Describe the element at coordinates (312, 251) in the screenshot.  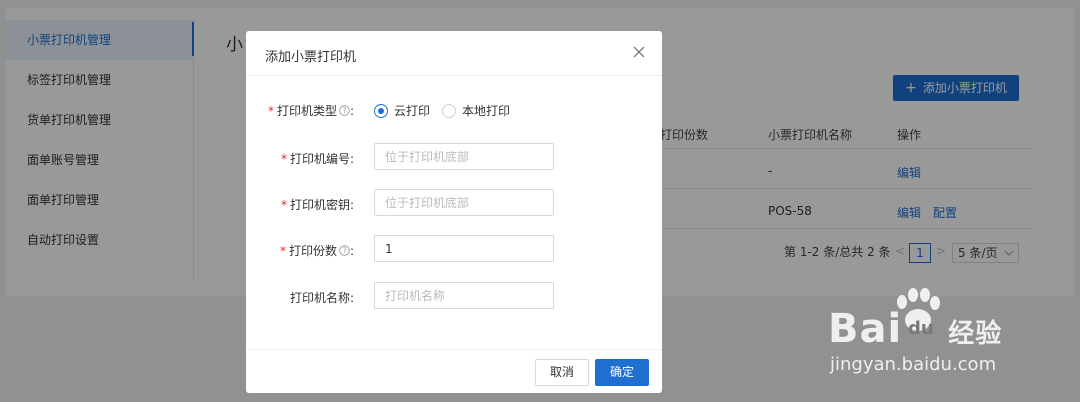
I see `print-copies-label-text: 打印份数` at that location.